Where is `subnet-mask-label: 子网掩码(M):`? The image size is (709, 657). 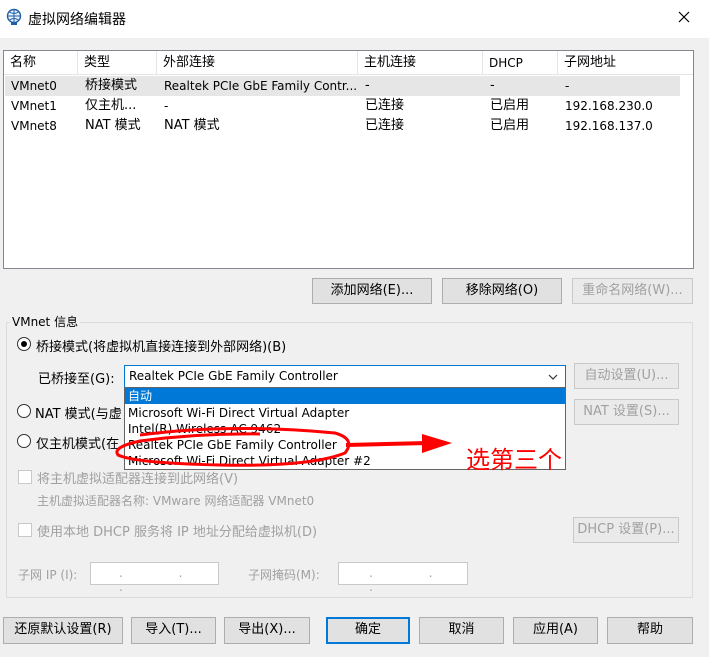 subnet-mask-label: 子网掩码(M): is located at coordinates (284, 575).